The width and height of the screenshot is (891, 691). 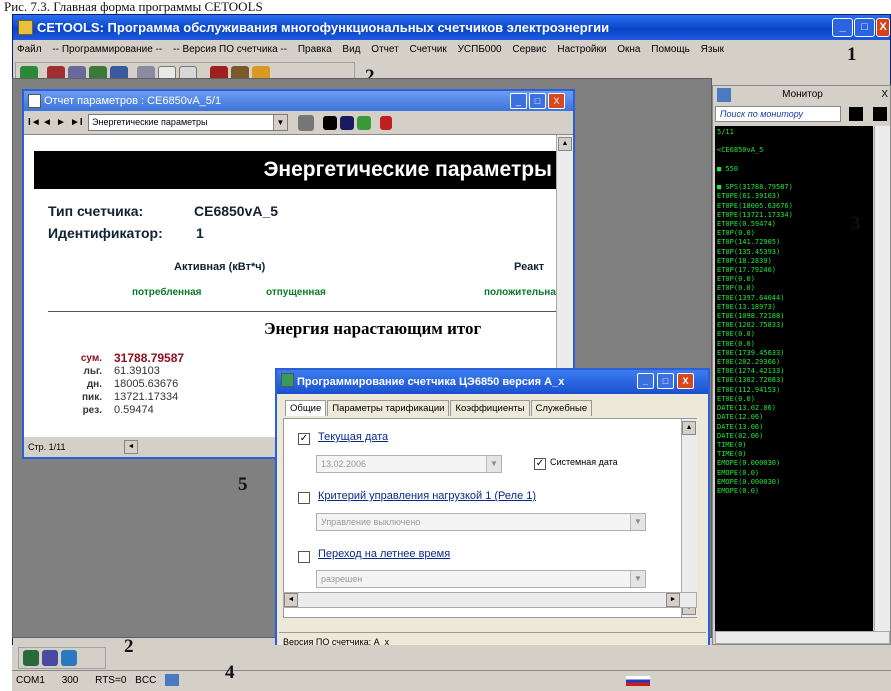 What do you see at coordinates (740, 426) in the screenshot?
I see `monitor-line: DATE(13.06)` at bounding box center [740, 426].